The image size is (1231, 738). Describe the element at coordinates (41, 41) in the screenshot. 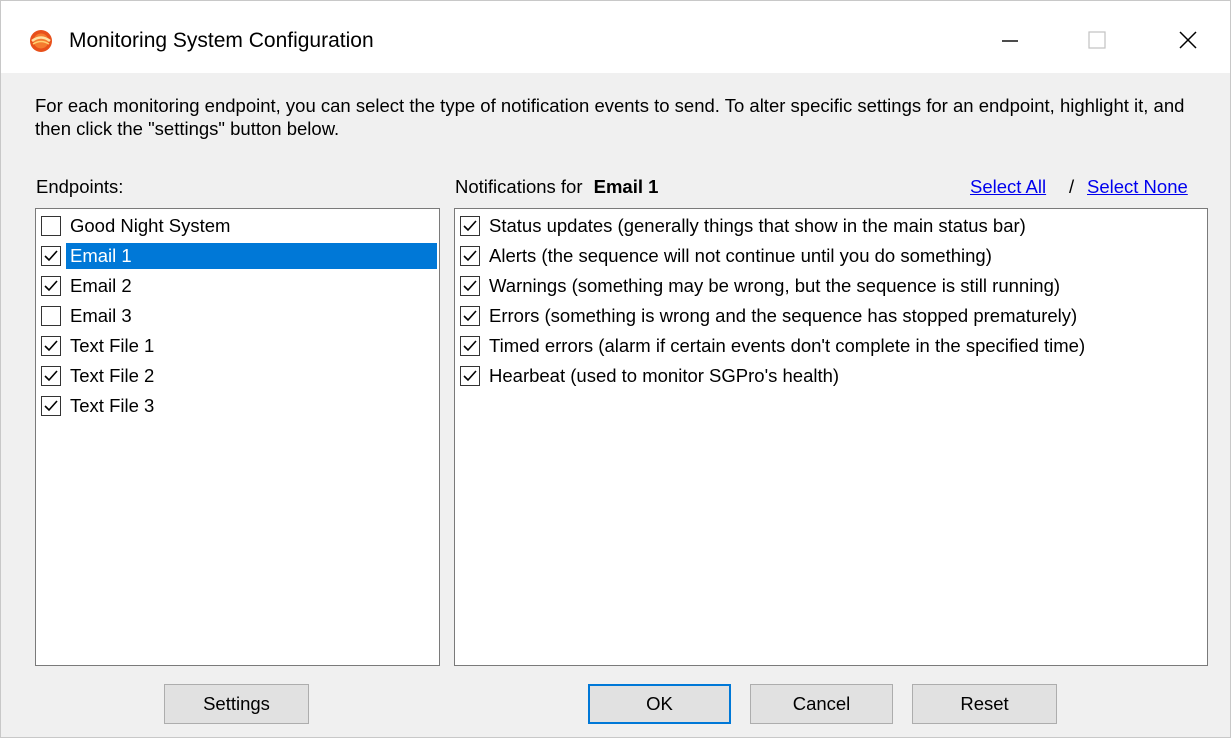

I see `app-logo-icon` at that location.